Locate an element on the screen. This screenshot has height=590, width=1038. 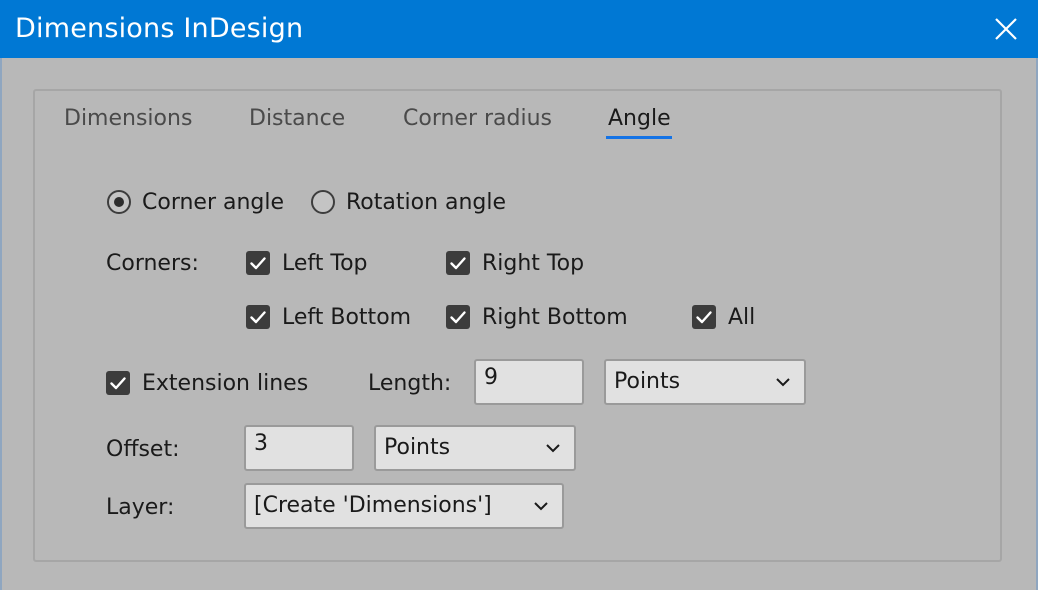
length-unit-select: Points is located at coordinates (705, 382).